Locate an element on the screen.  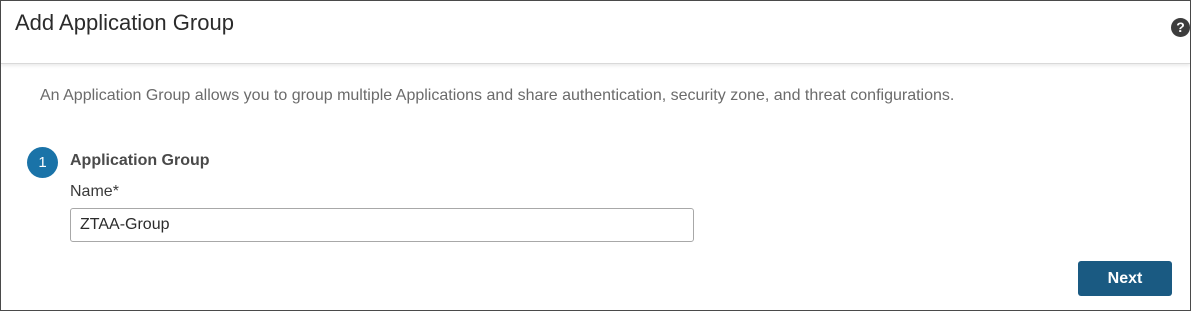
step-number-badge: 1 is located at coordinates (42, 162).